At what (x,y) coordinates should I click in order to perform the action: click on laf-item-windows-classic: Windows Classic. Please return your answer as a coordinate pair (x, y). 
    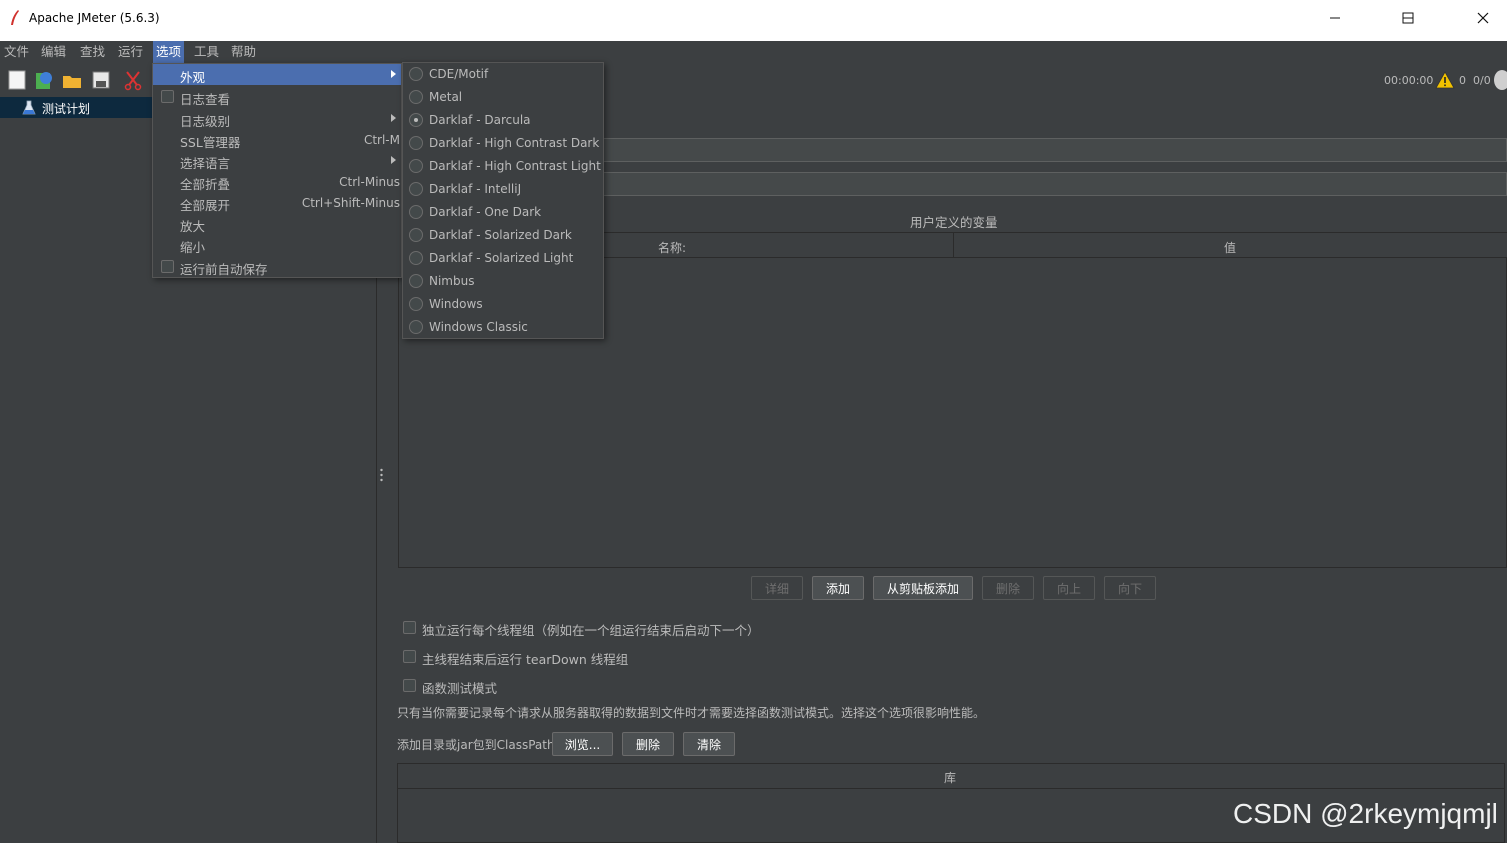
    Looking at the image, I should click on (503, 327).